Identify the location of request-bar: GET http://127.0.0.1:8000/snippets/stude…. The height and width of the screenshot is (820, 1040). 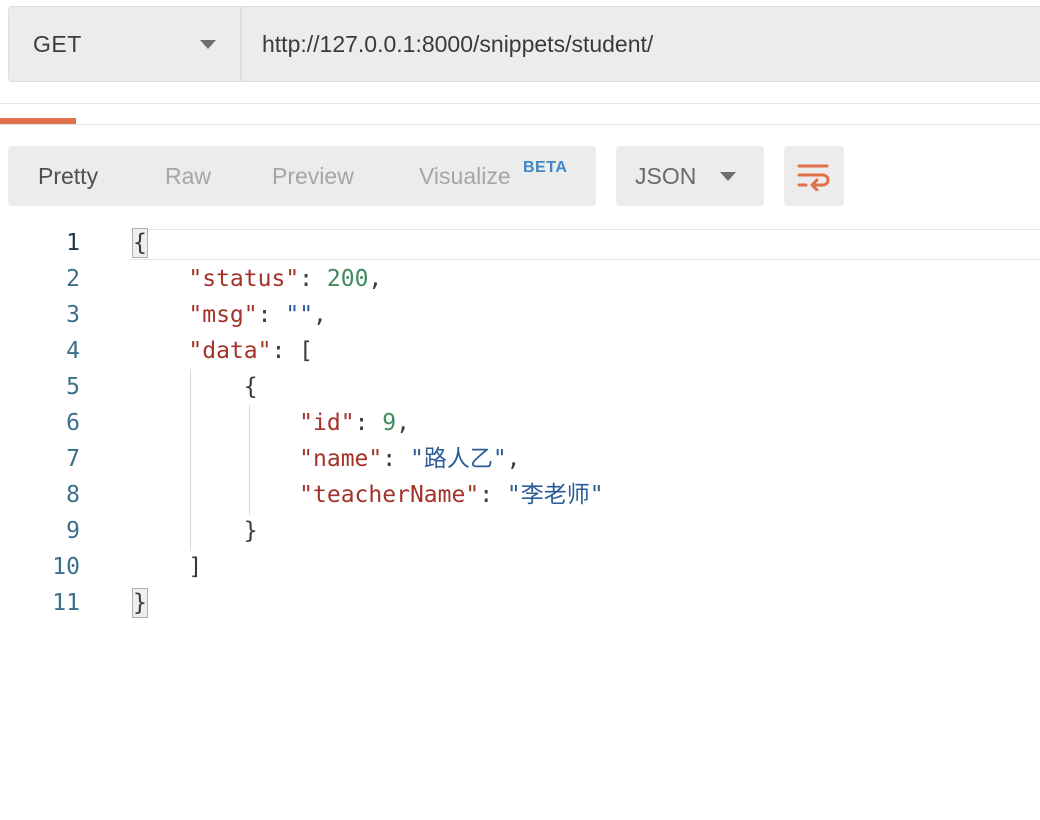
(524, 44).